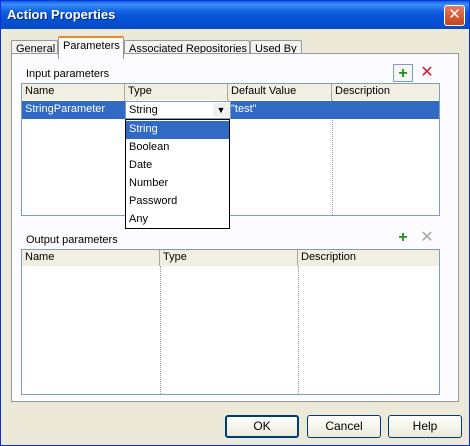 Image resolution: width=470 pixels, height=446 pixels. I want to click on grid-header: Name Type Default Value Description, so click(230, 92).